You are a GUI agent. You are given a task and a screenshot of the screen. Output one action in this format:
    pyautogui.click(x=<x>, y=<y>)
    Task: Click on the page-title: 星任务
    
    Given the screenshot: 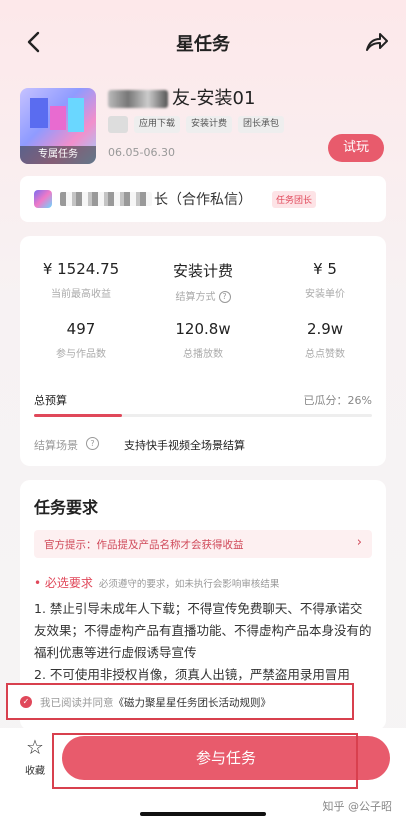 What is the action you would take?
    pyautogui.click(x=203, y=44)
    